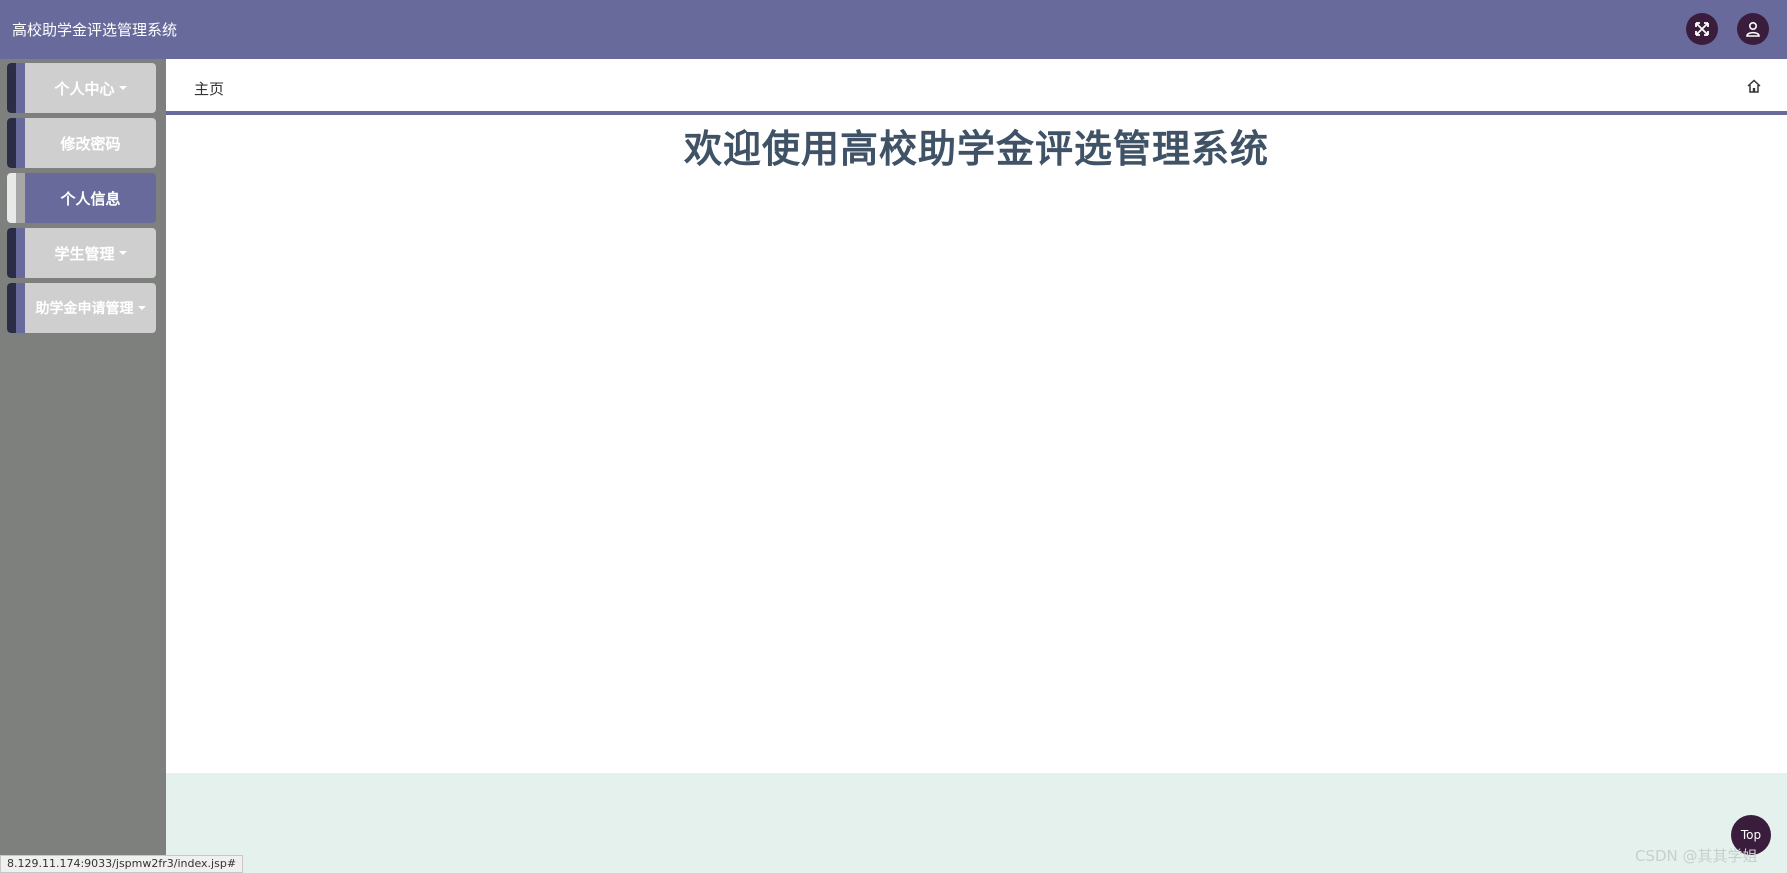 The width and height of the screenshot is (1787, 873). I want to click on watermark-text: CSDN @其其学姐, so click(1696, 856).